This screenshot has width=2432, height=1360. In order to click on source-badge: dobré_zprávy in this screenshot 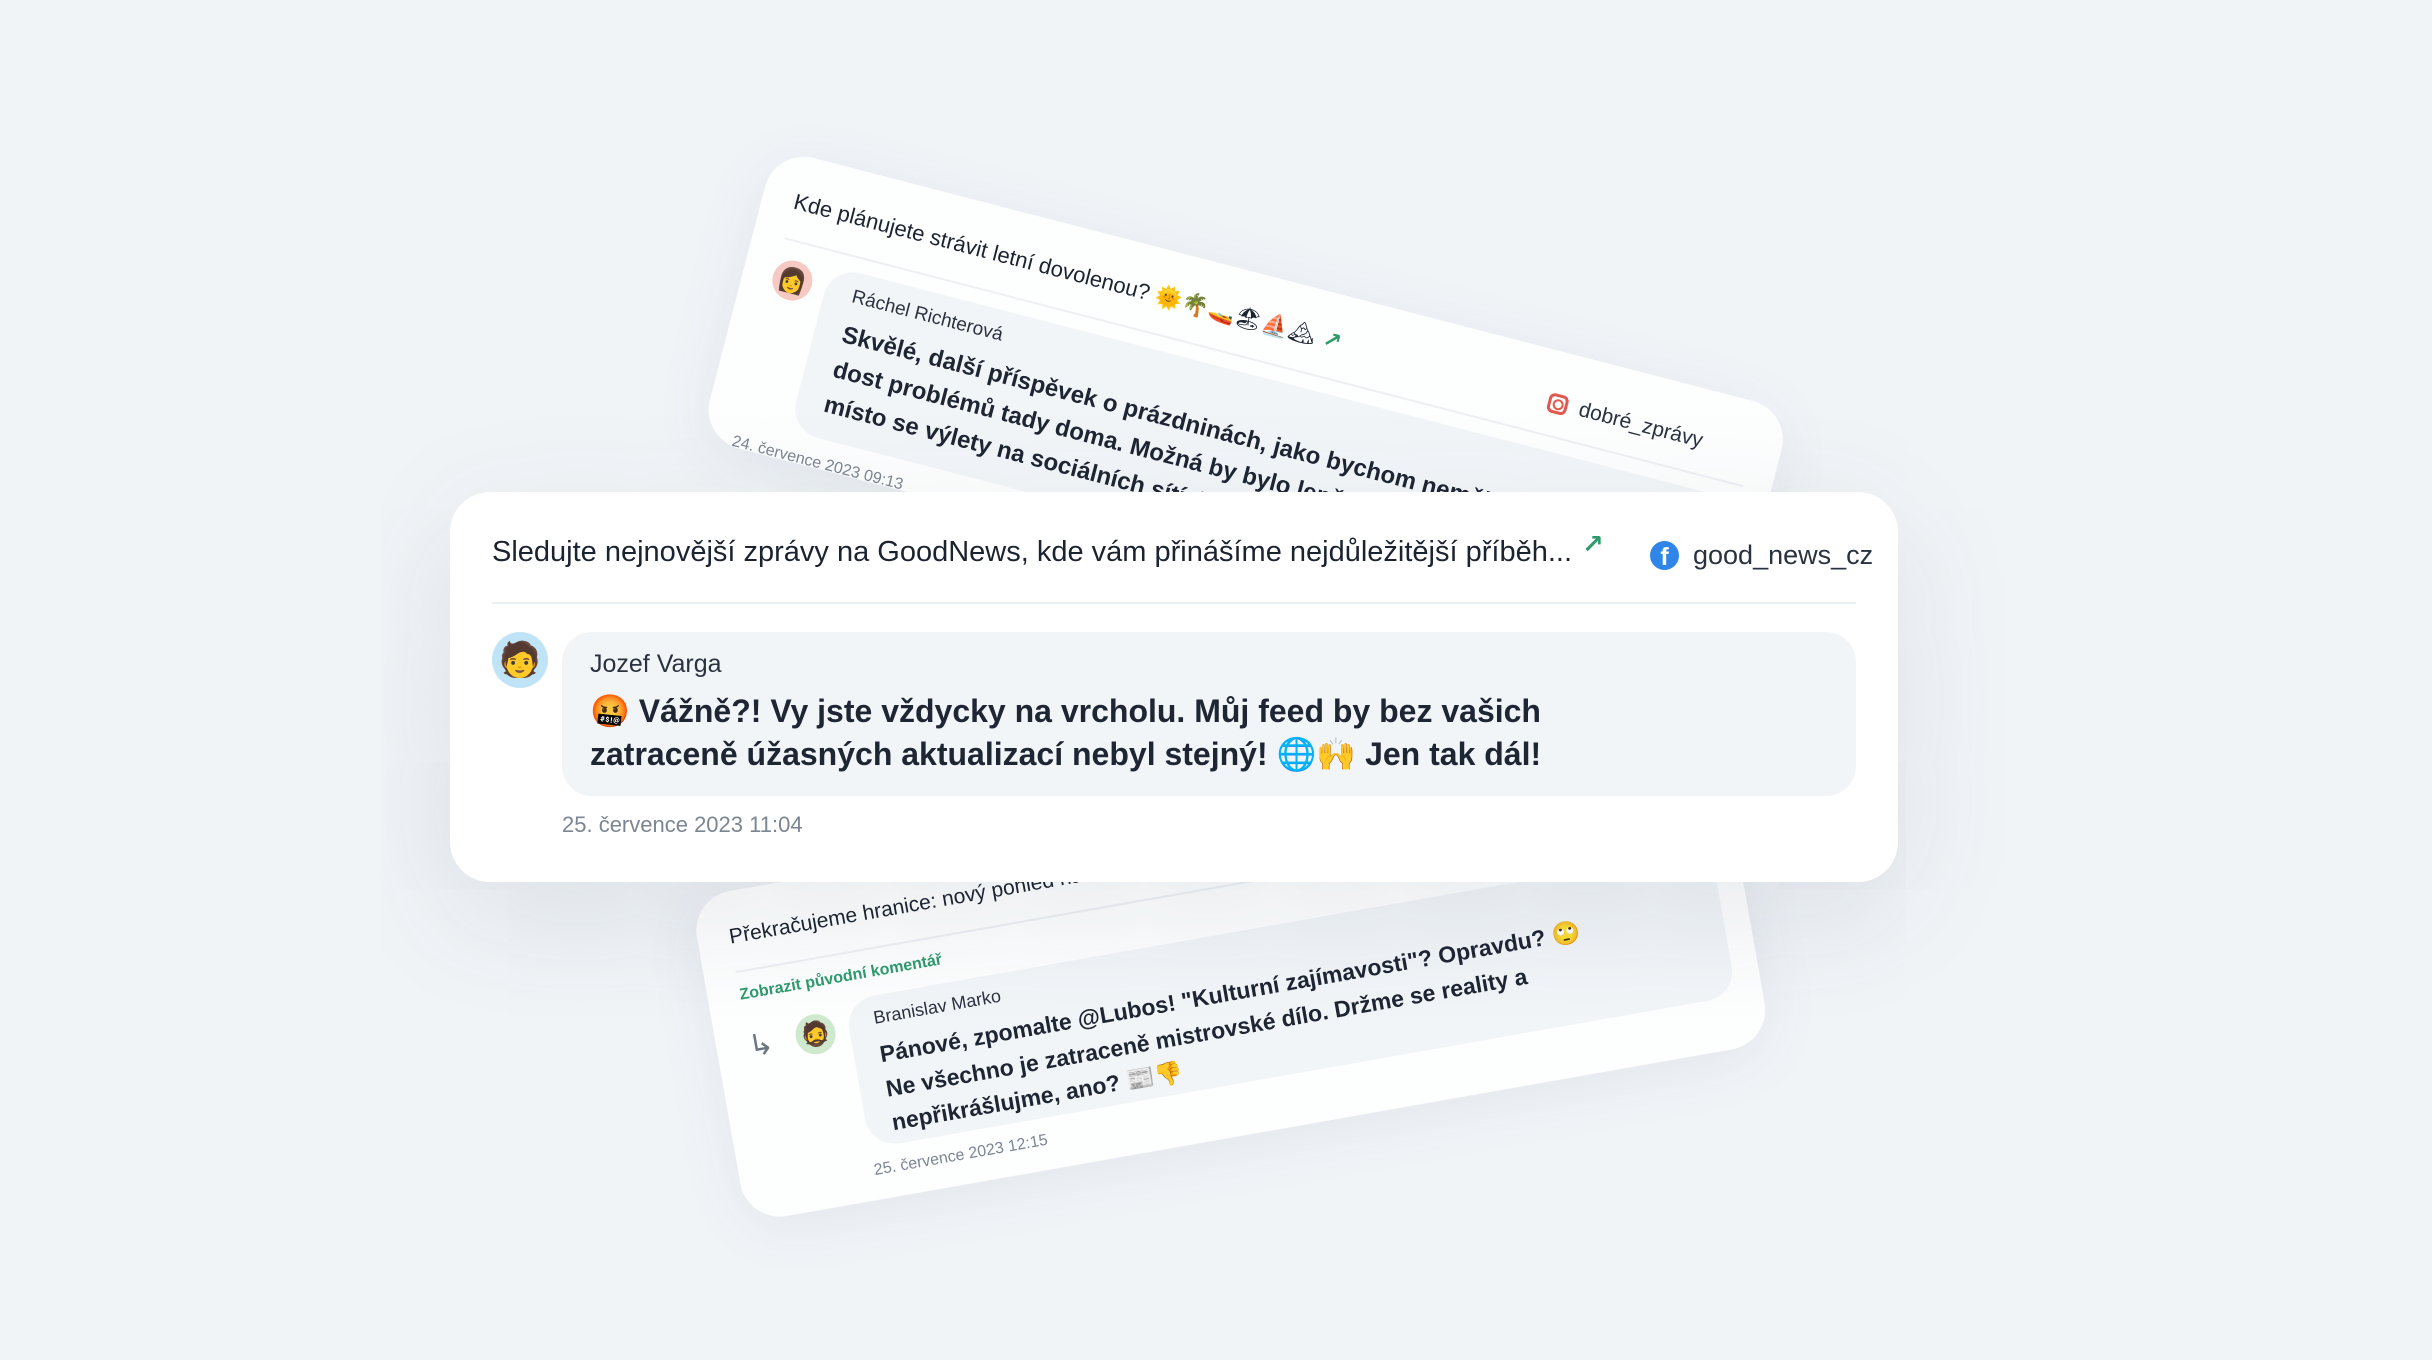, I will do `click(1625, 421)`.